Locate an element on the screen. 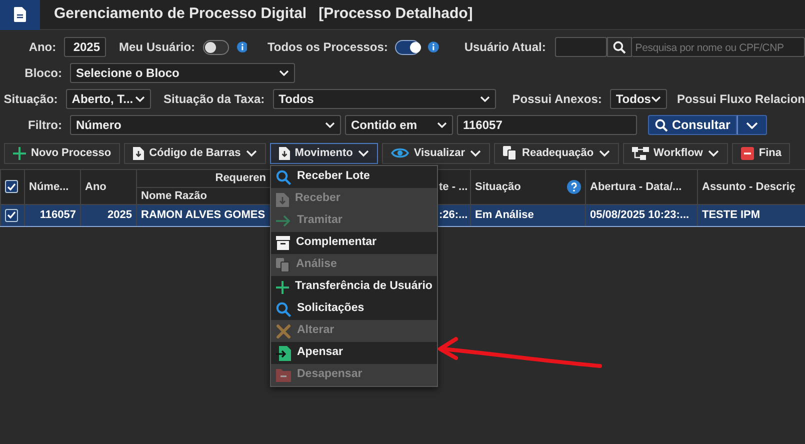 This screenshot has height=444, width=805. arrow-icon is located at coordinates (283, 221).